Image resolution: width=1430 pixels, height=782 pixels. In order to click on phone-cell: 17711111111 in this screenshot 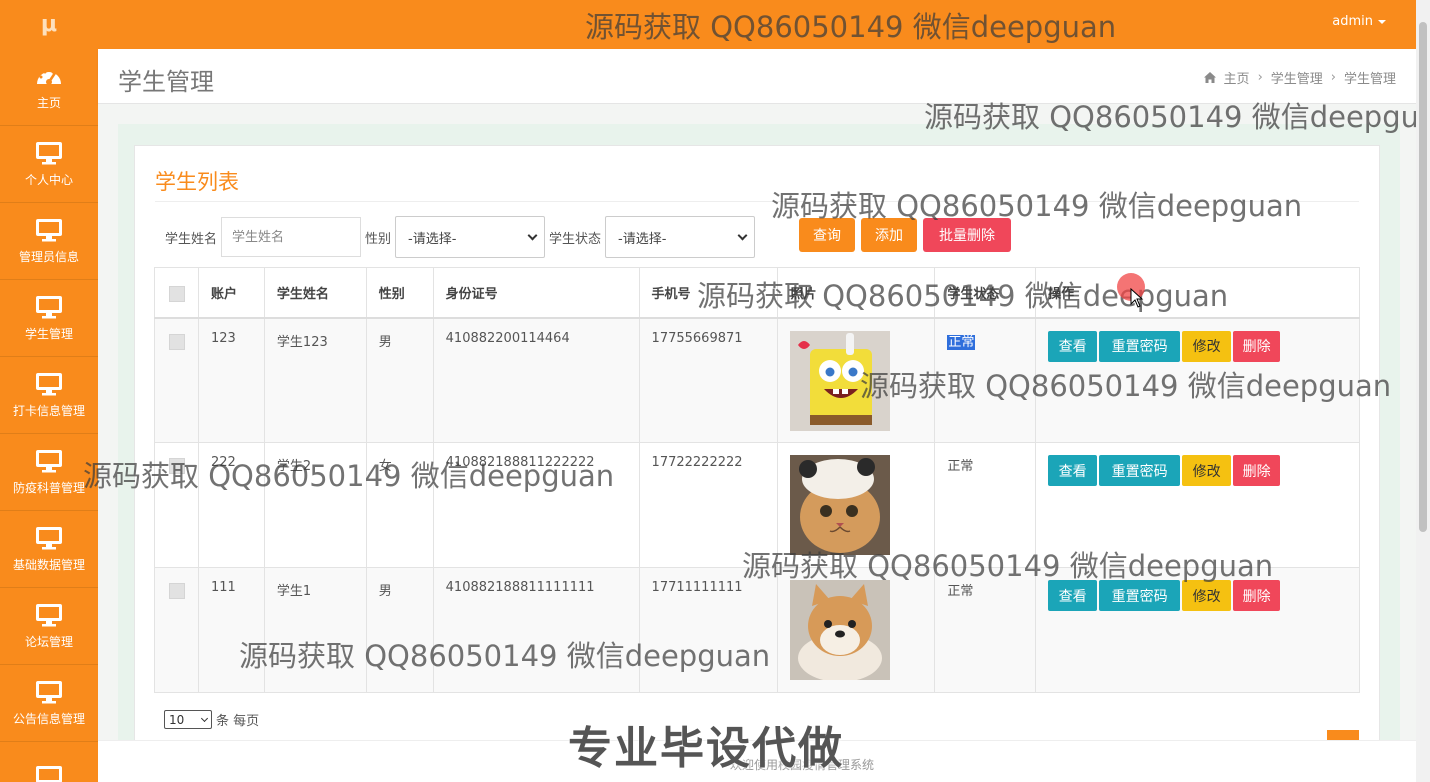, I will do `click(708, 630)`.